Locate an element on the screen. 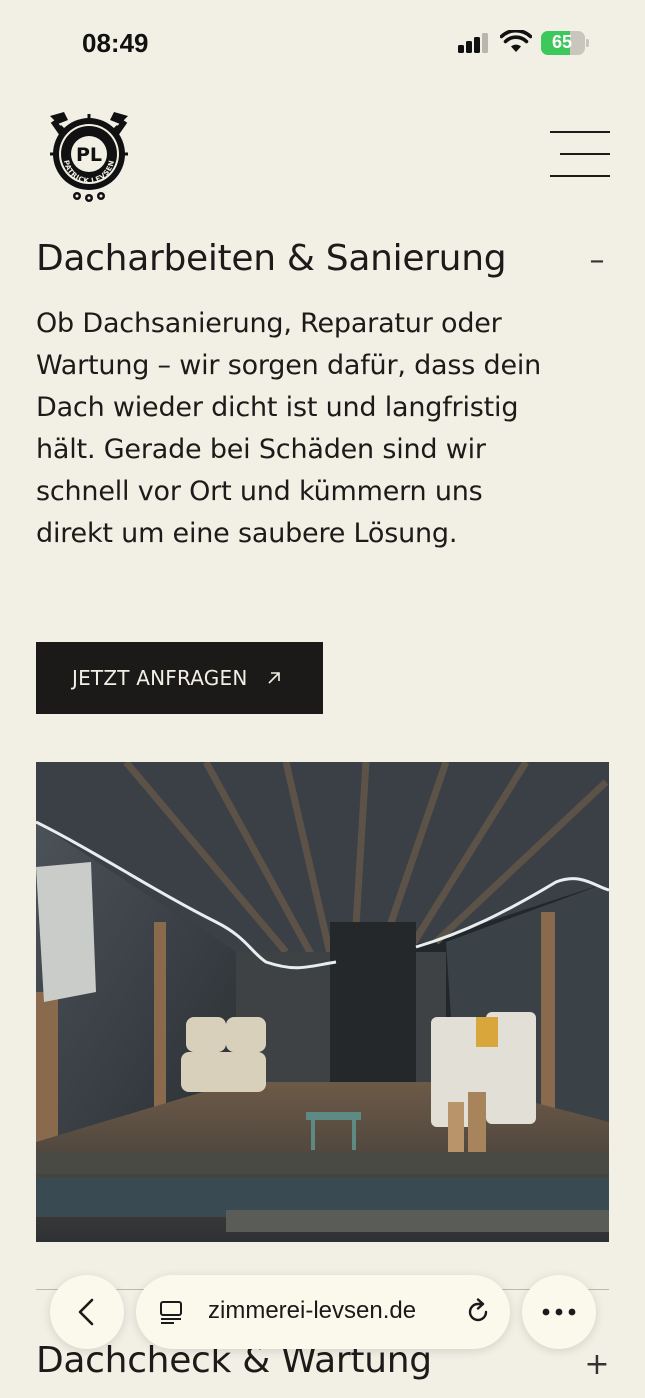 The width and height of the screenshot is (645, 1398). collapse-icon: – is located at coordinates (597, 261).